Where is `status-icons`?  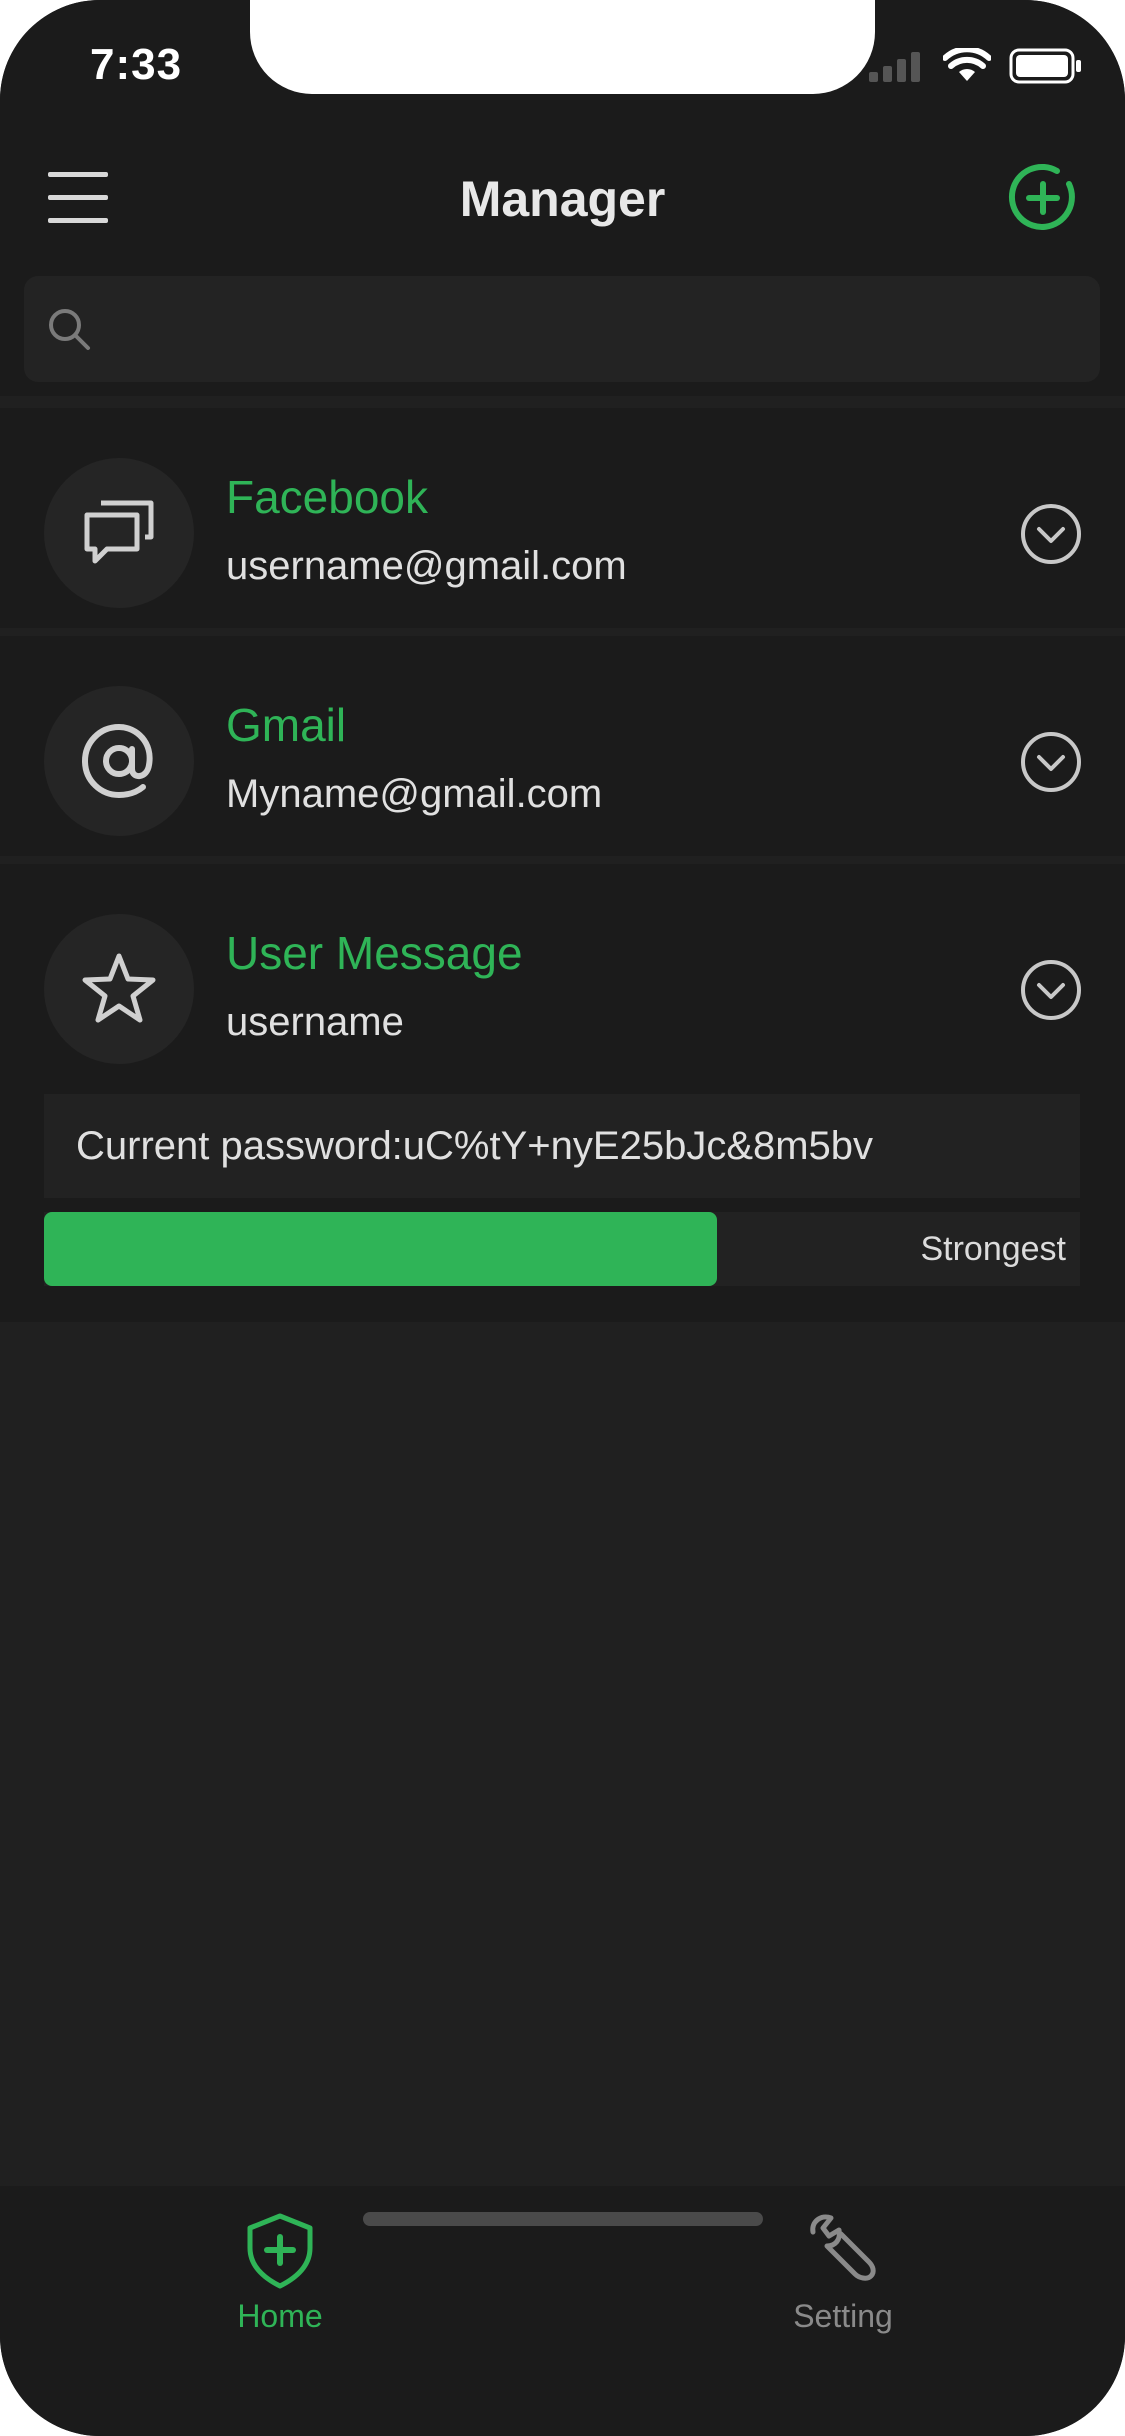
status-icons is located at coordinates (976, 66).